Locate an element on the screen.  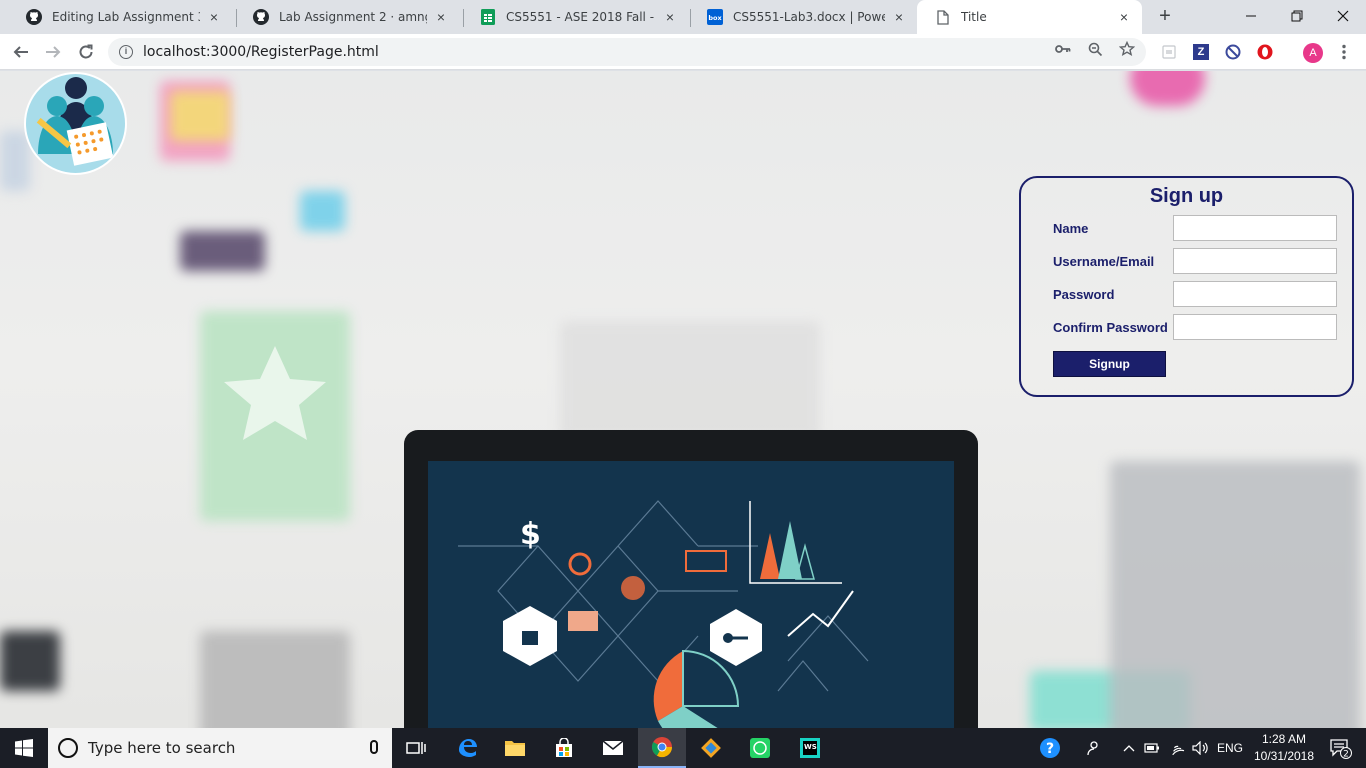
forward-button is located at coordinates (53, 52).